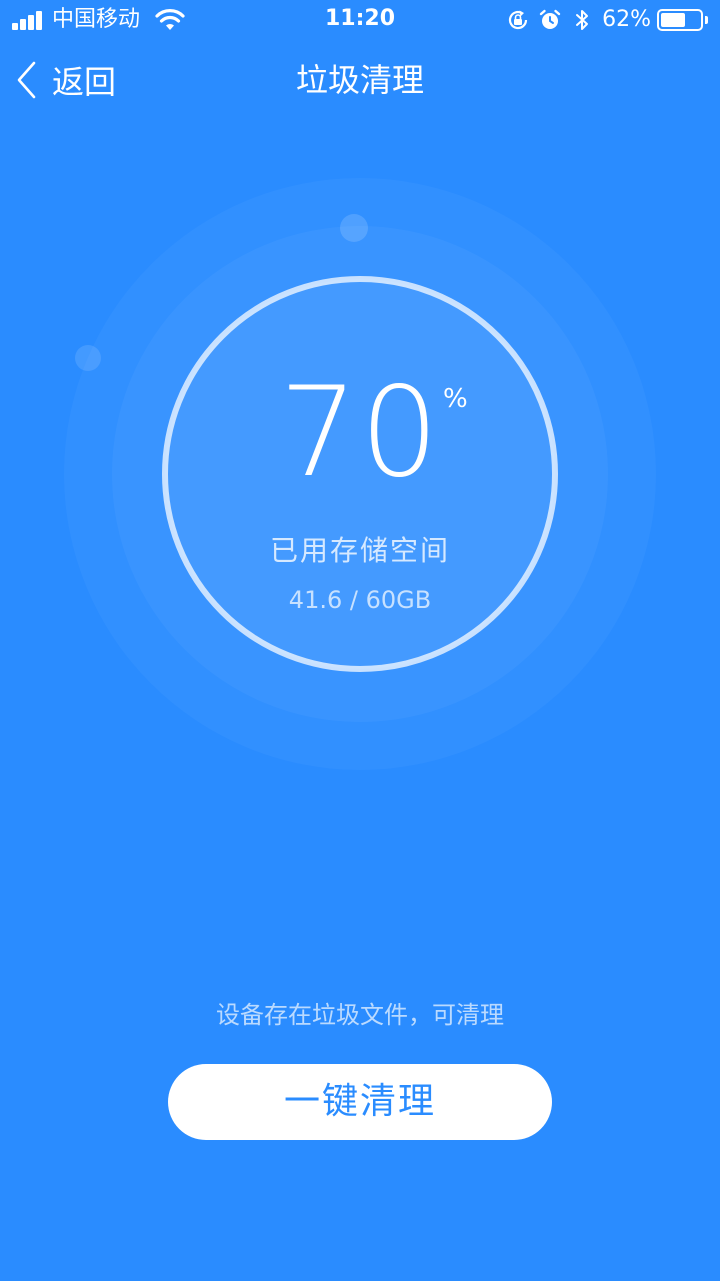 The height and width of the screenshot is (1281, 720). I want to click on rotation-lock-icon, so click(518, 20).